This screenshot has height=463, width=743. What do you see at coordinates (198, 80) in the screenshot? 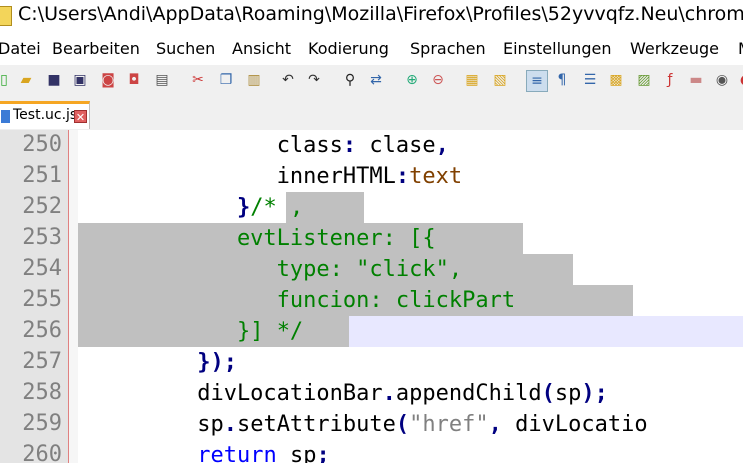
I see `cut-icon: ✂` at bounding box center [198, 80].